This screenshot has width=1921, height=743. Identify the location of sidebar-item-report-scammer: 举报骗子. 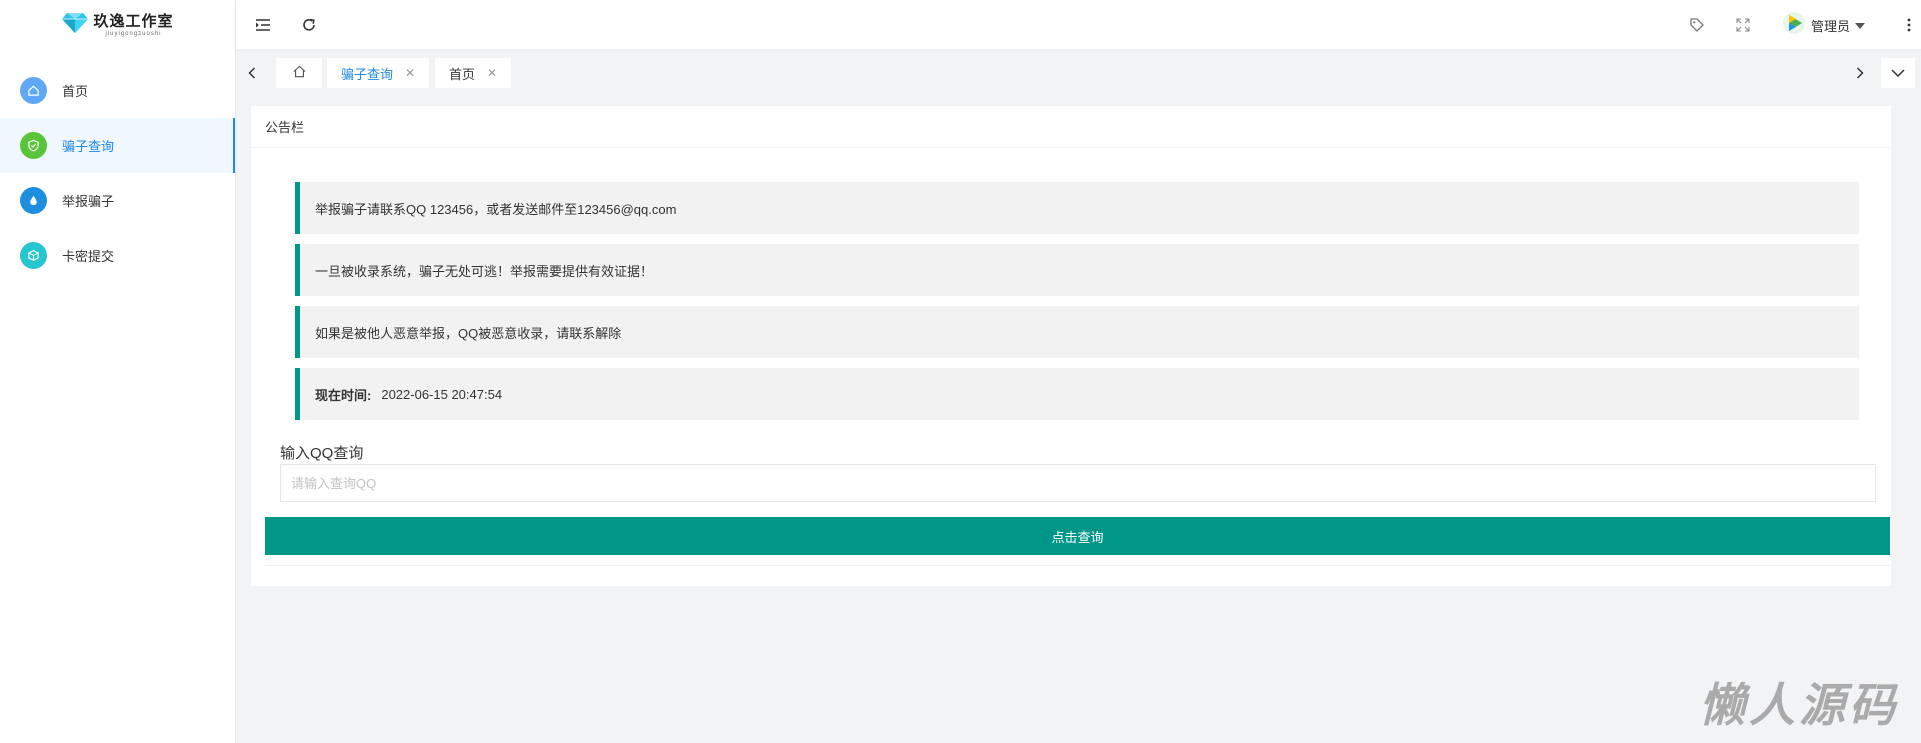
(117, 200).